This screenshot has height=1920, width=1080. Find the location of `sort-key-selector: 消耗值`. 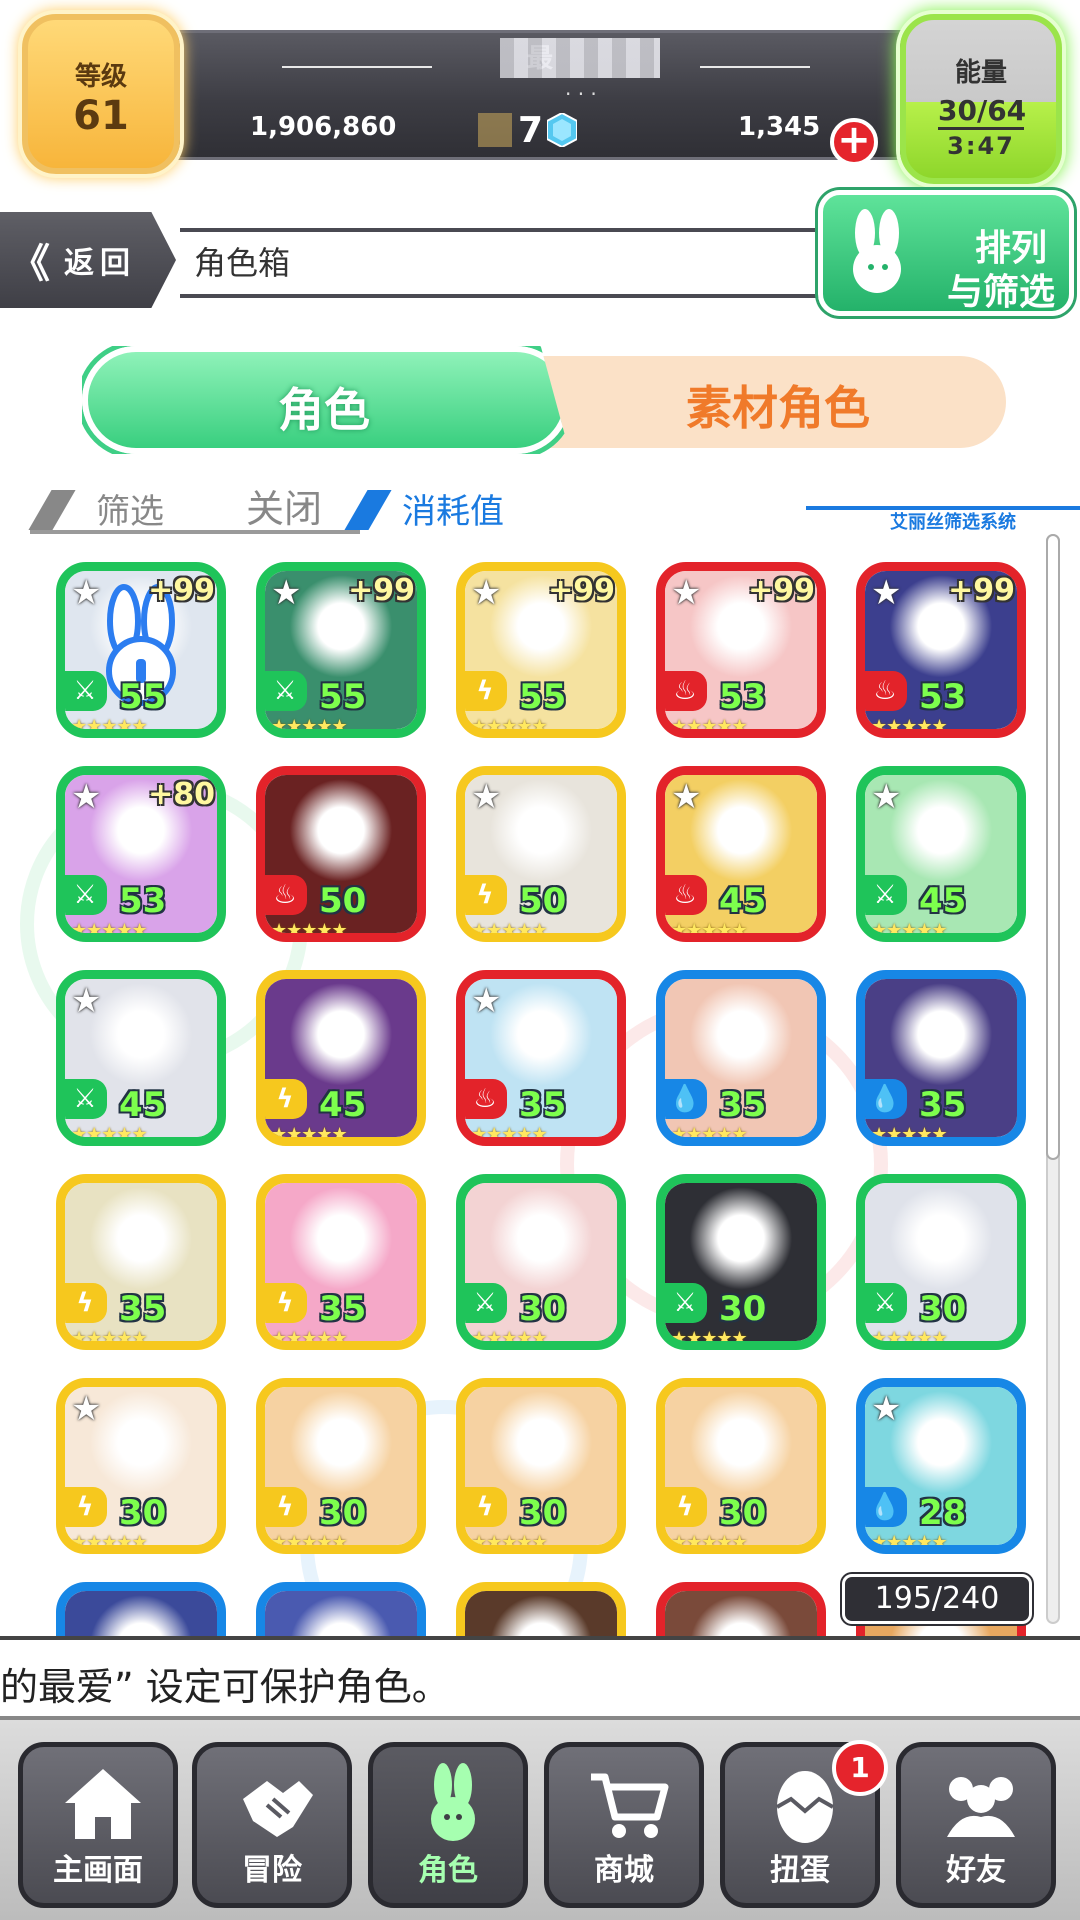

sort-key-selector: 消耗值 is located at coordinates (453, 508).